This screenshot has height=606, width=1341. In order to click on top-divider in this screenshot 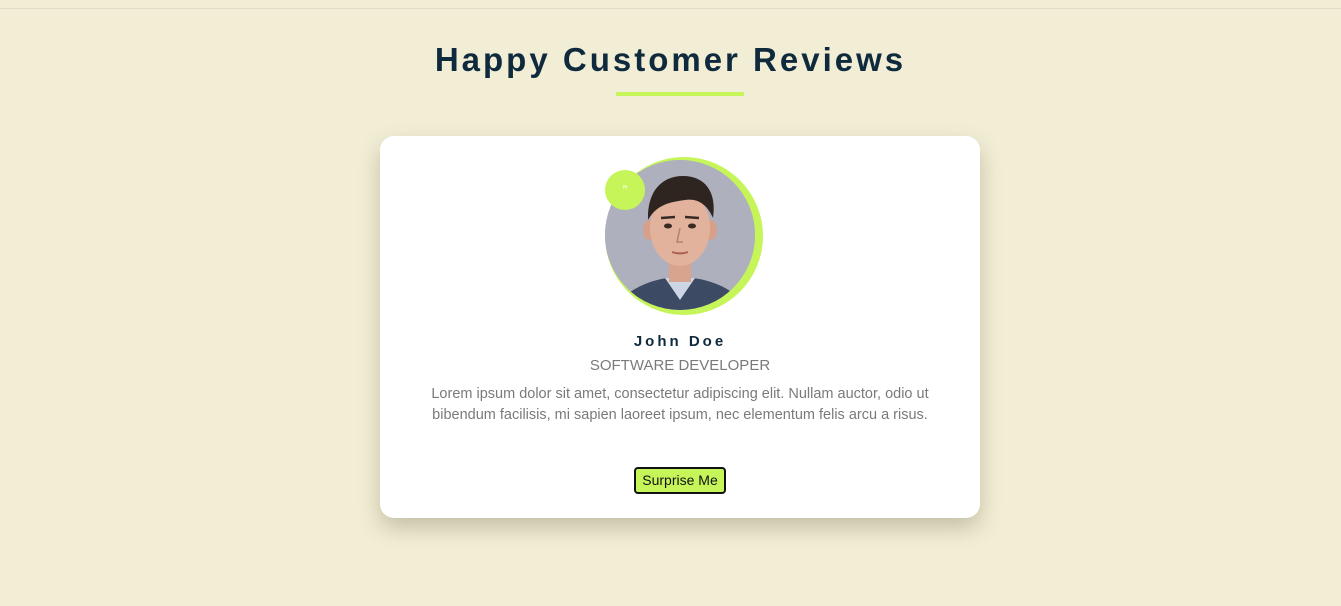, I will do `click(670, 8)`.